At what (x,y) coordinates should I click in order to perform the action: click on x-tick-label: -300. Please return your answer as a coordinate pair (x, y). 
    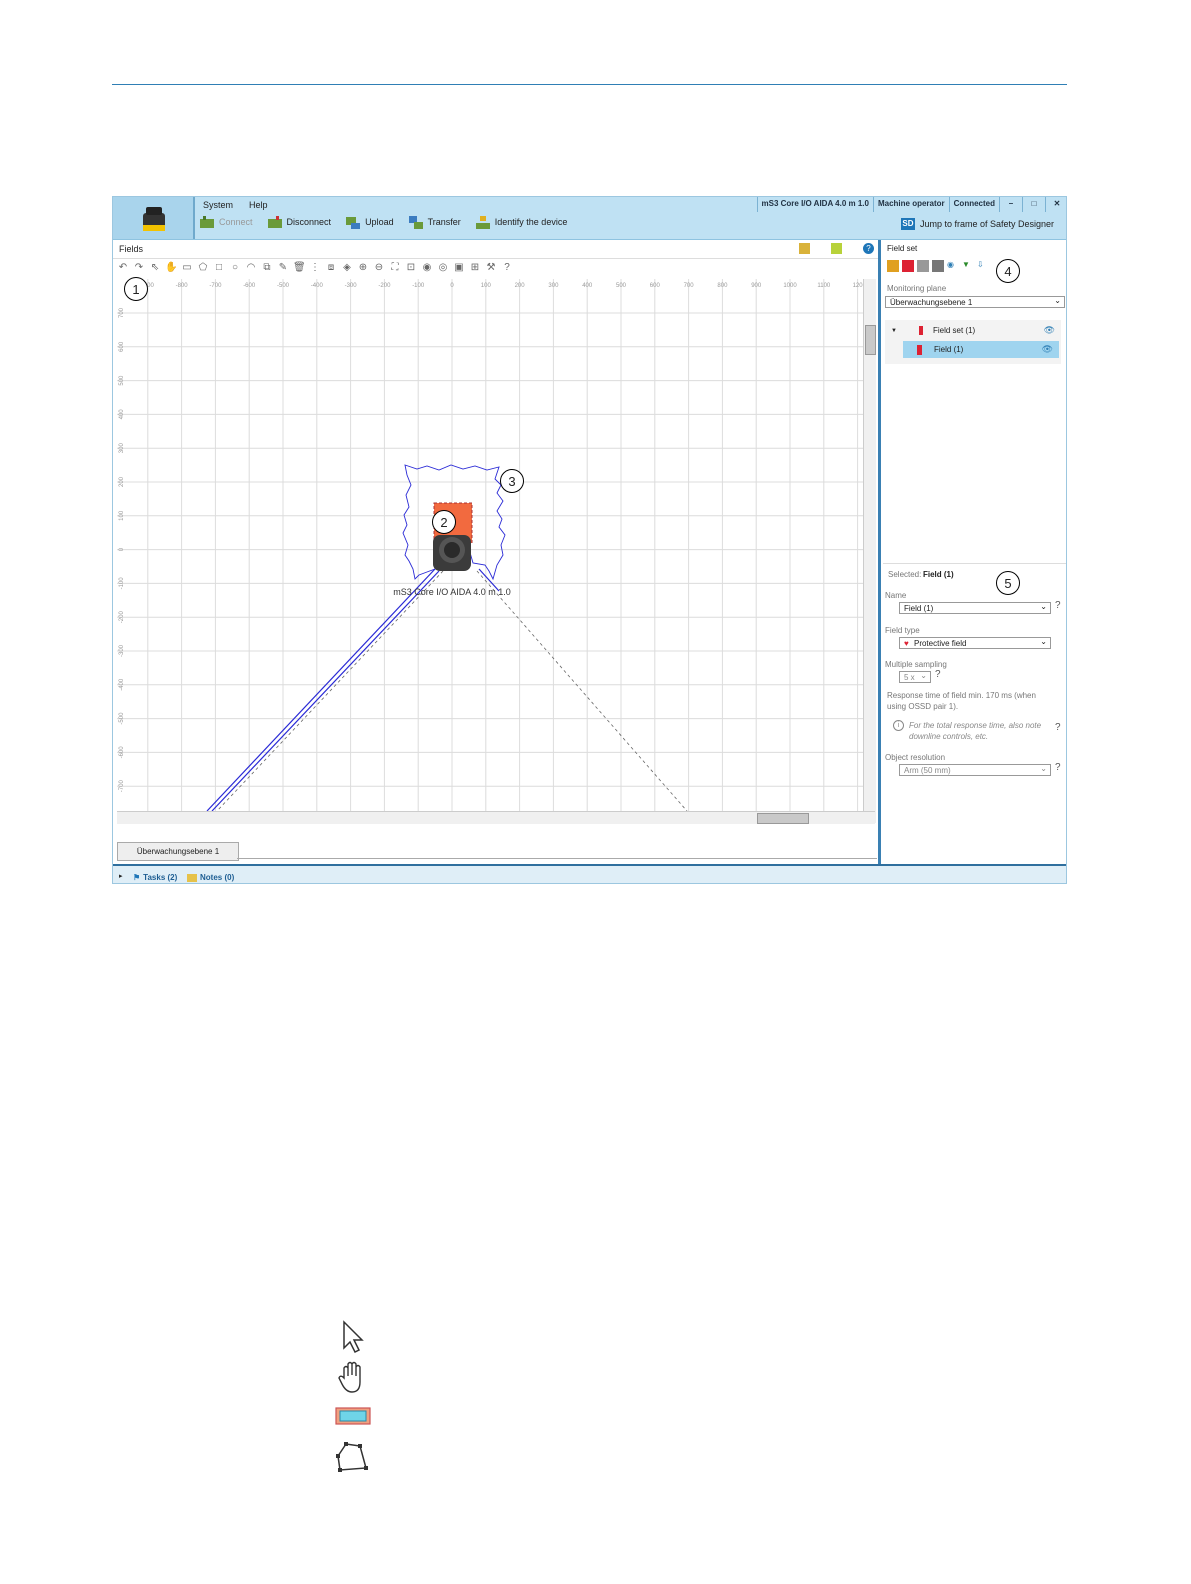
    Looking at the image, I should click on (351, 286).